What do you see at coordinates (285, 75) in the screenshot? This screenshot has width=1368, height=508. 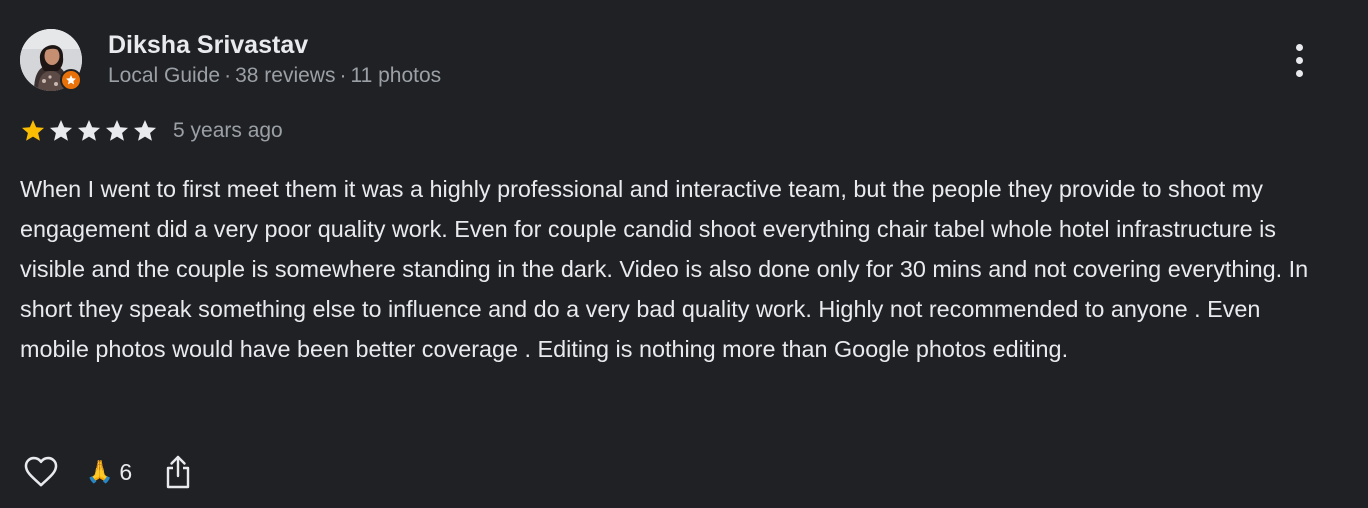 I see `reviews-count: 38 reviews` at bounding box center [285, 75].